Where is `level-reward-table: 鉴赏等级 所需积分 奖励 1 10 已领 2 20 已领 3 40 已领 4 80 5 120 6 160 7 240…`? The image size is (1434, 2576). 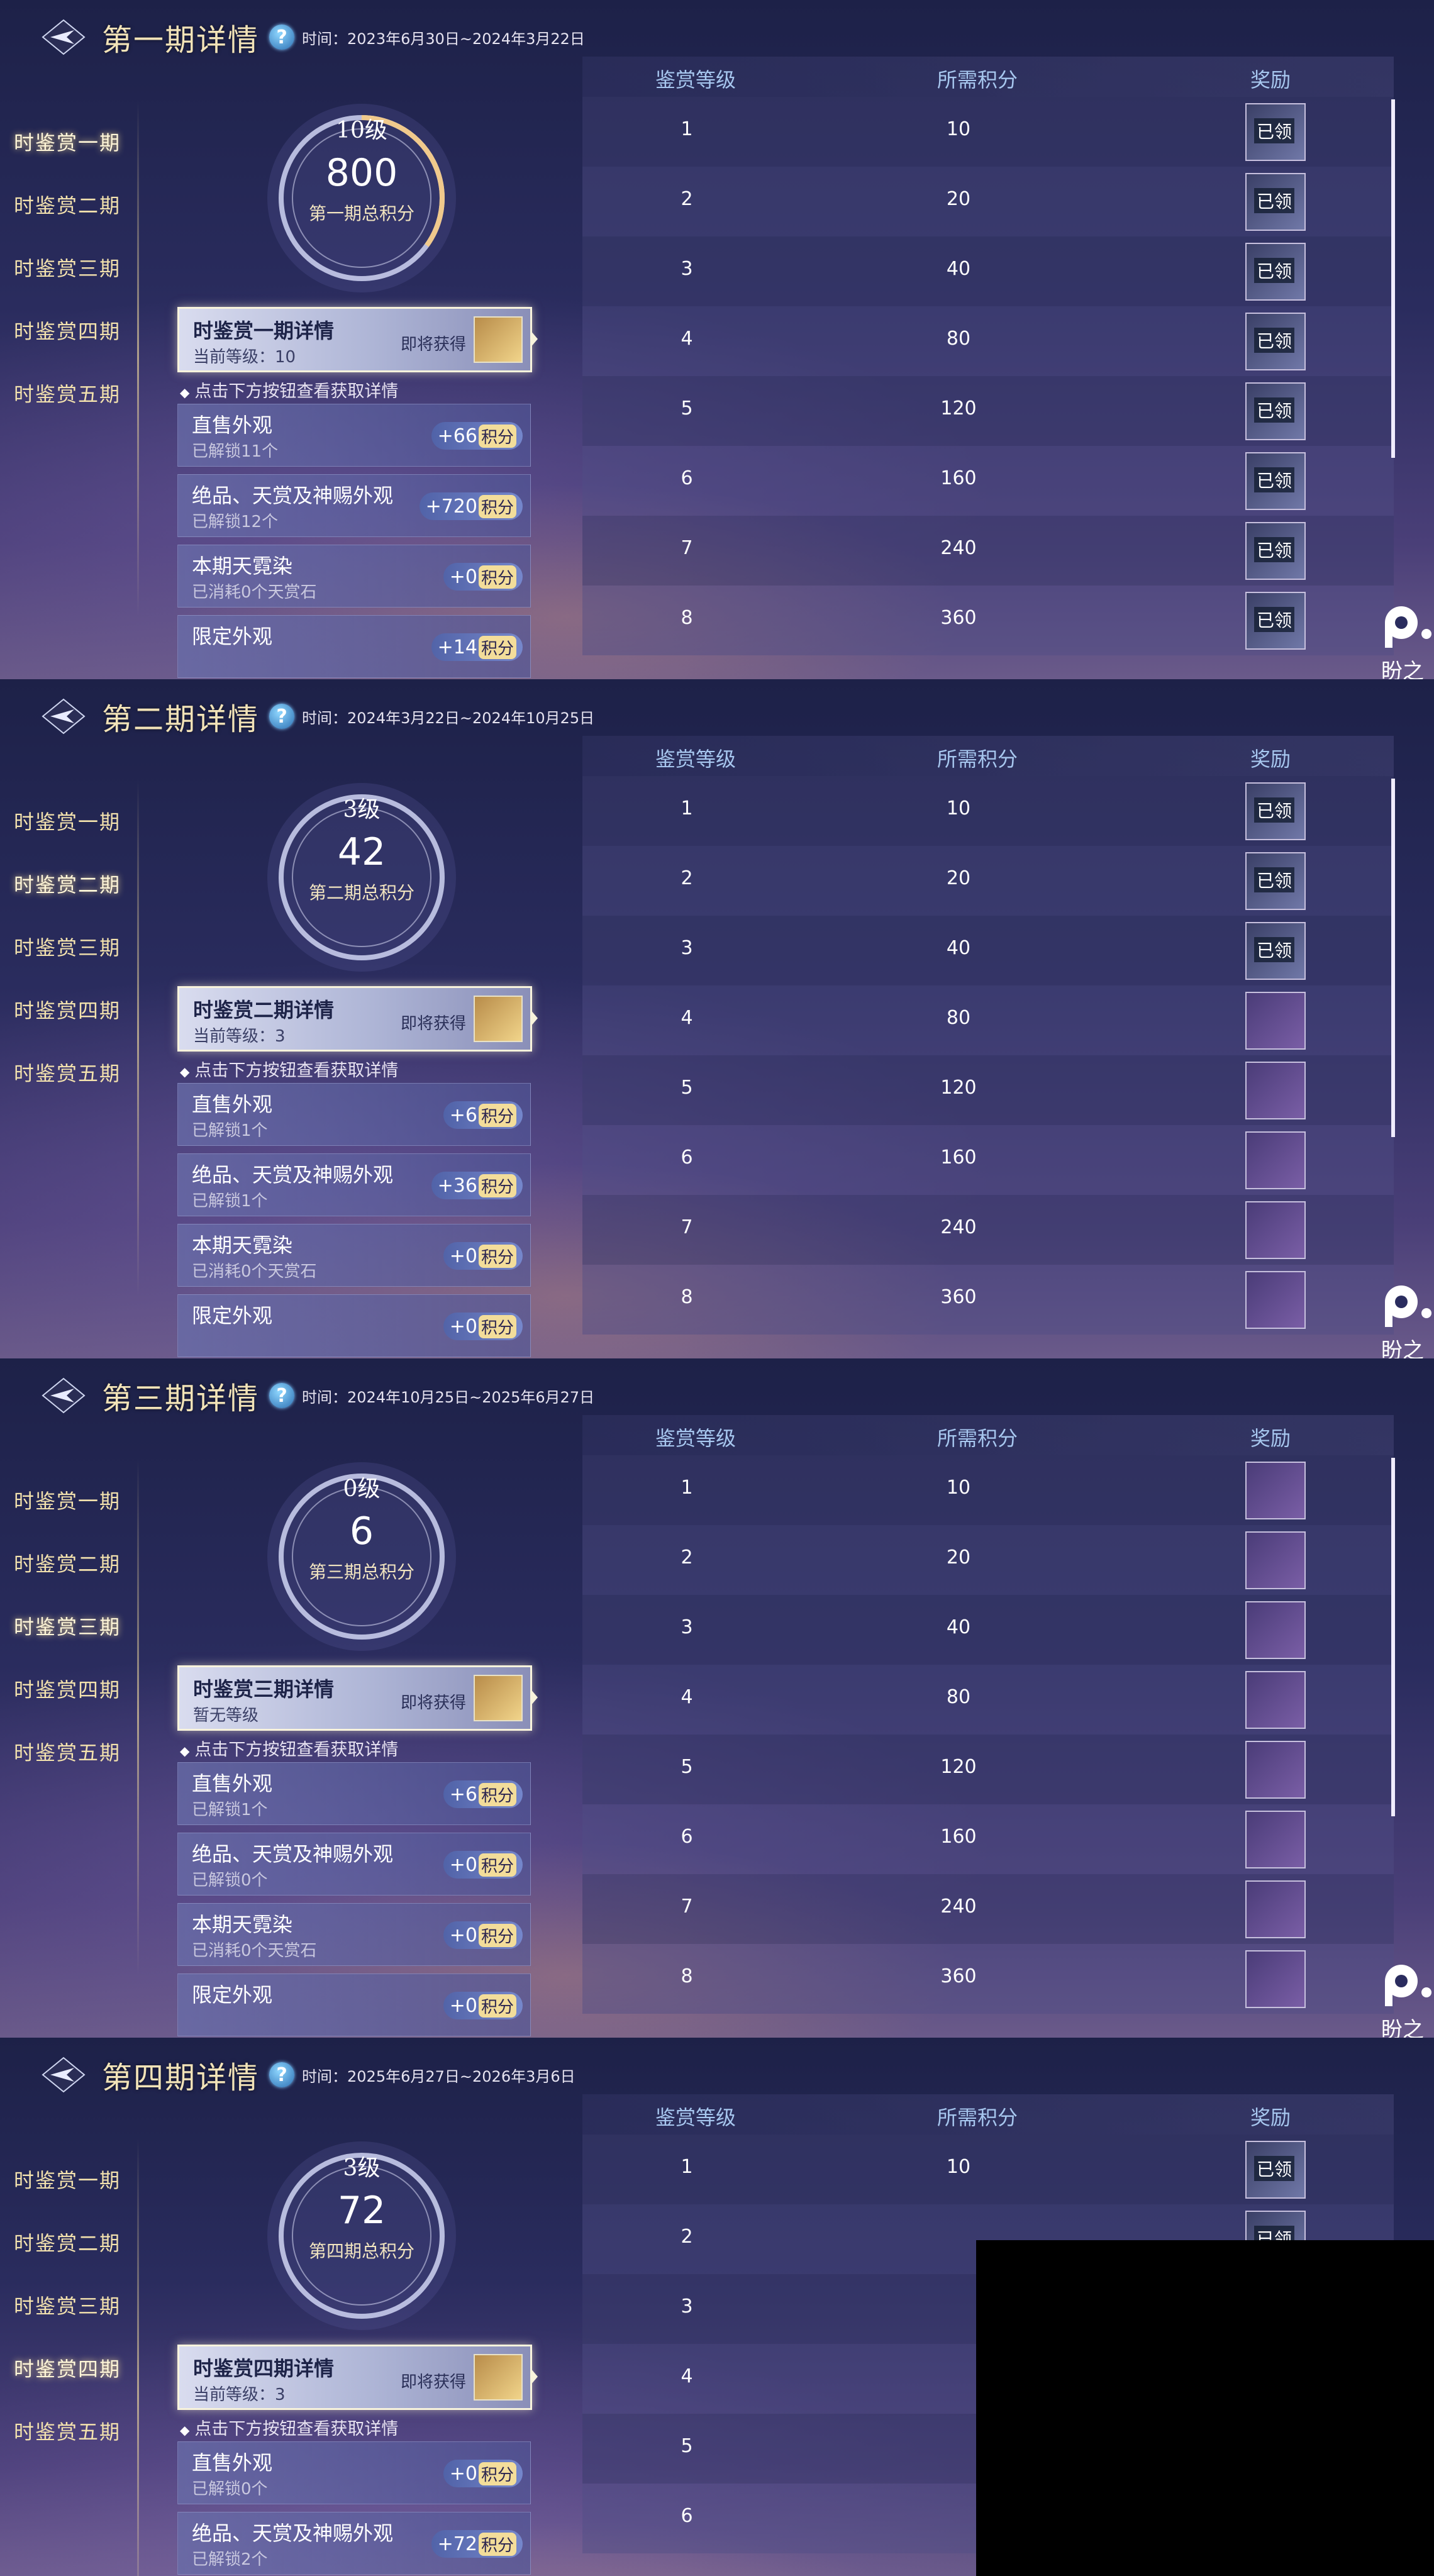
level-reward-table: 鉴赏等级 所需积分 奖励 1 10 已领 2 20 已领 3 40 已领 4 80 5 120 6 160 7 240… is located at coordinates (988, 1035).